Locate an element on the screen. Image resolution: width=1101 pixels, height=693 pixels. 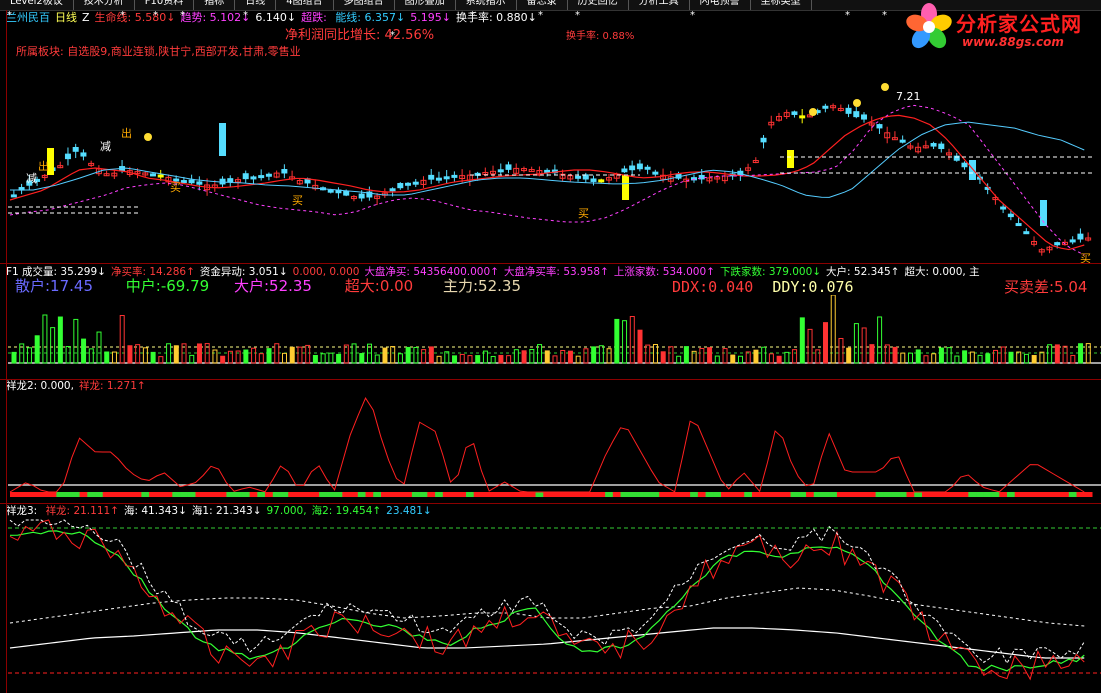
sanhu-value: 散户:17.45 is located at coordinates (54, 286).